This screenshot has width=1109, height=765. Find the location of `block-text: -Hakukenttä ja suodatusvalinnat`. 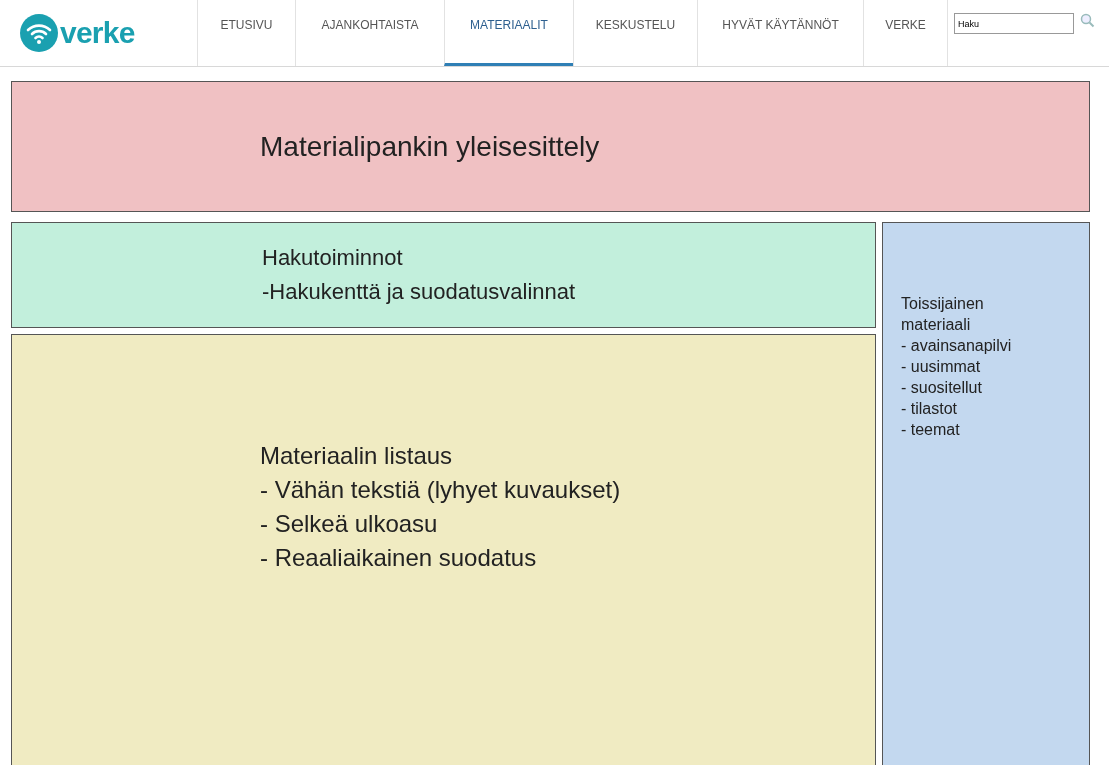

block-text: -Hakukenttä ja suodatusvalinnat is located at coordinates (419, 292).